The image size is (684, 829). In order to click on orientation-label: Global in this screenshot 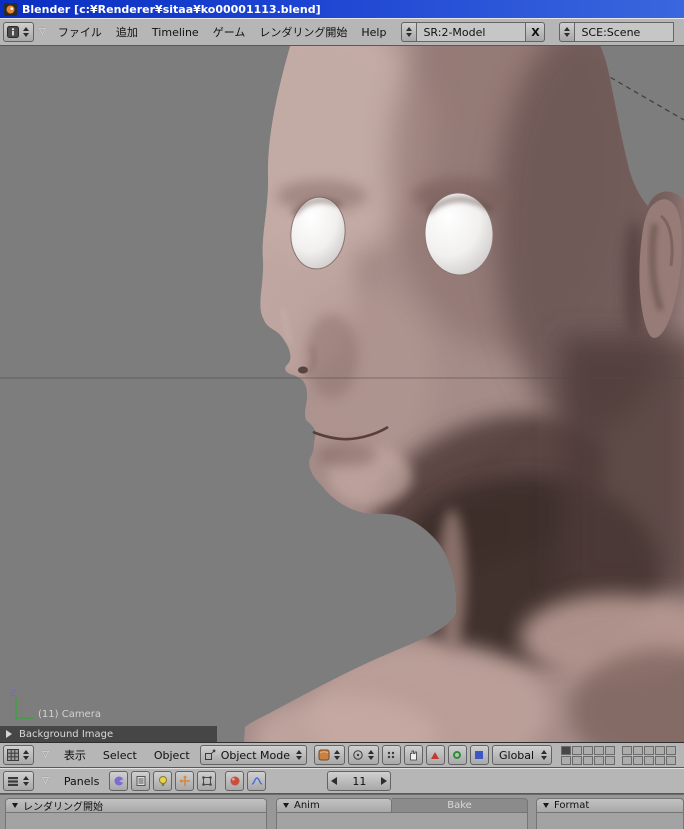, I will do `click(516, 755)`.